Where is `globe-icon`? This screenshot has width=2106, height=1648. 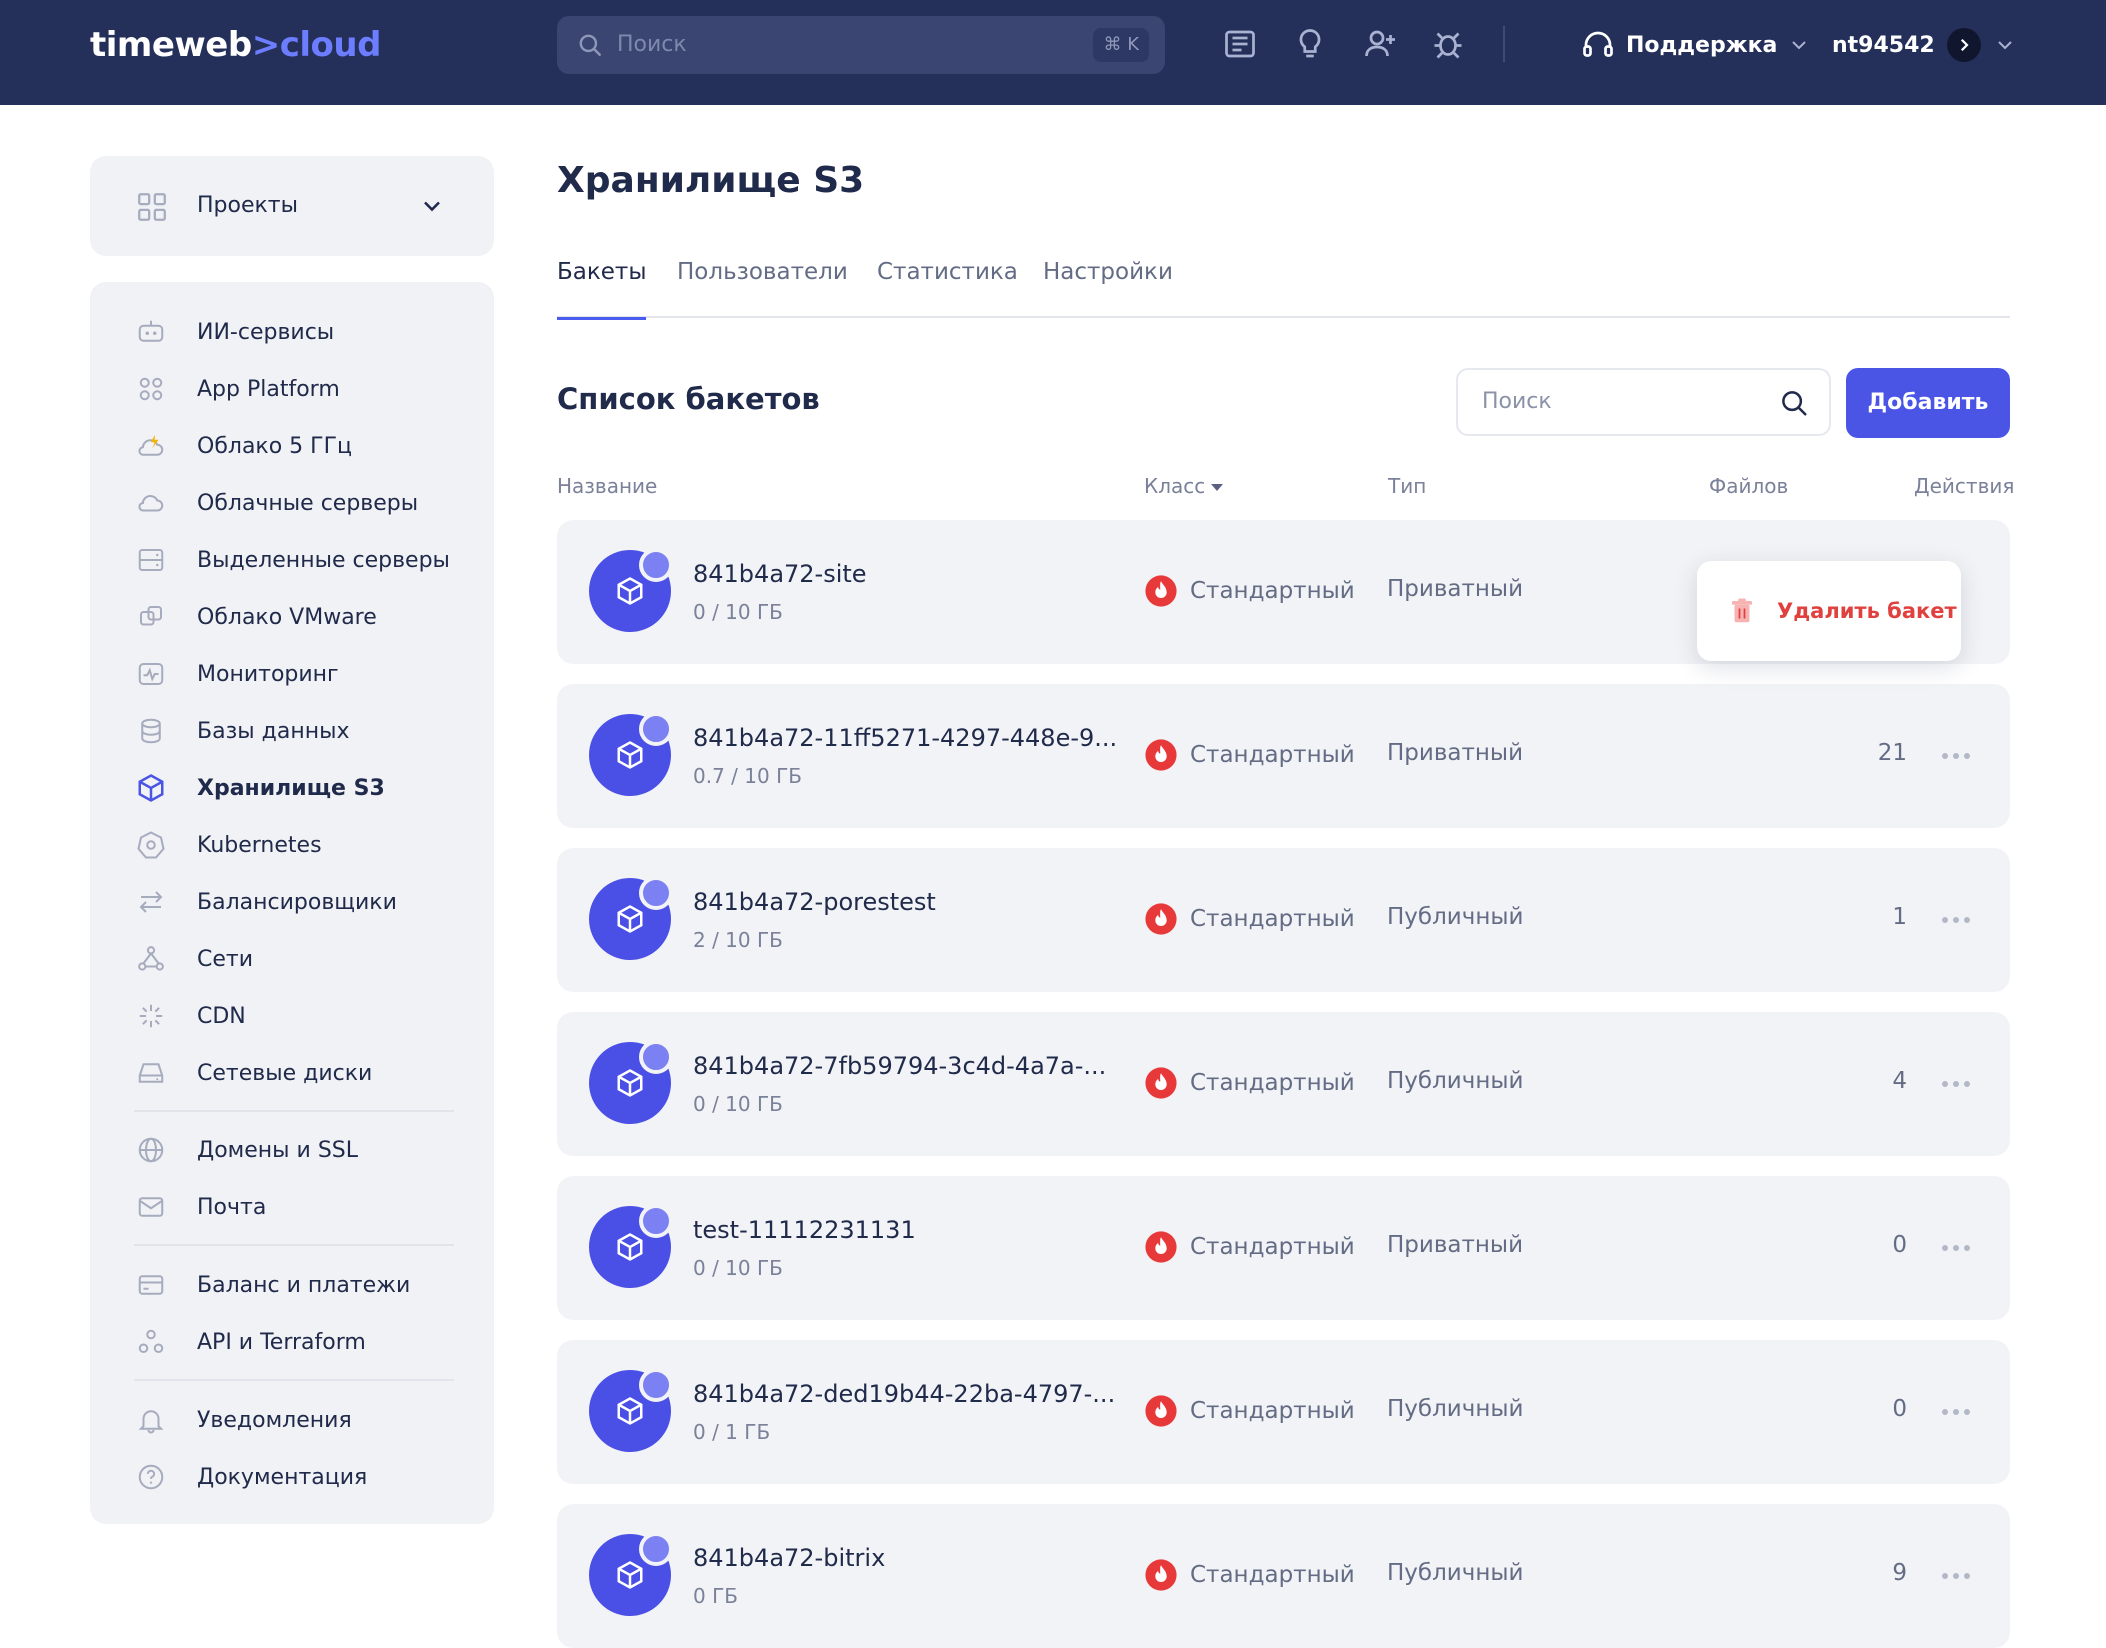
globe-icon is located at coordinates (151, 1150).